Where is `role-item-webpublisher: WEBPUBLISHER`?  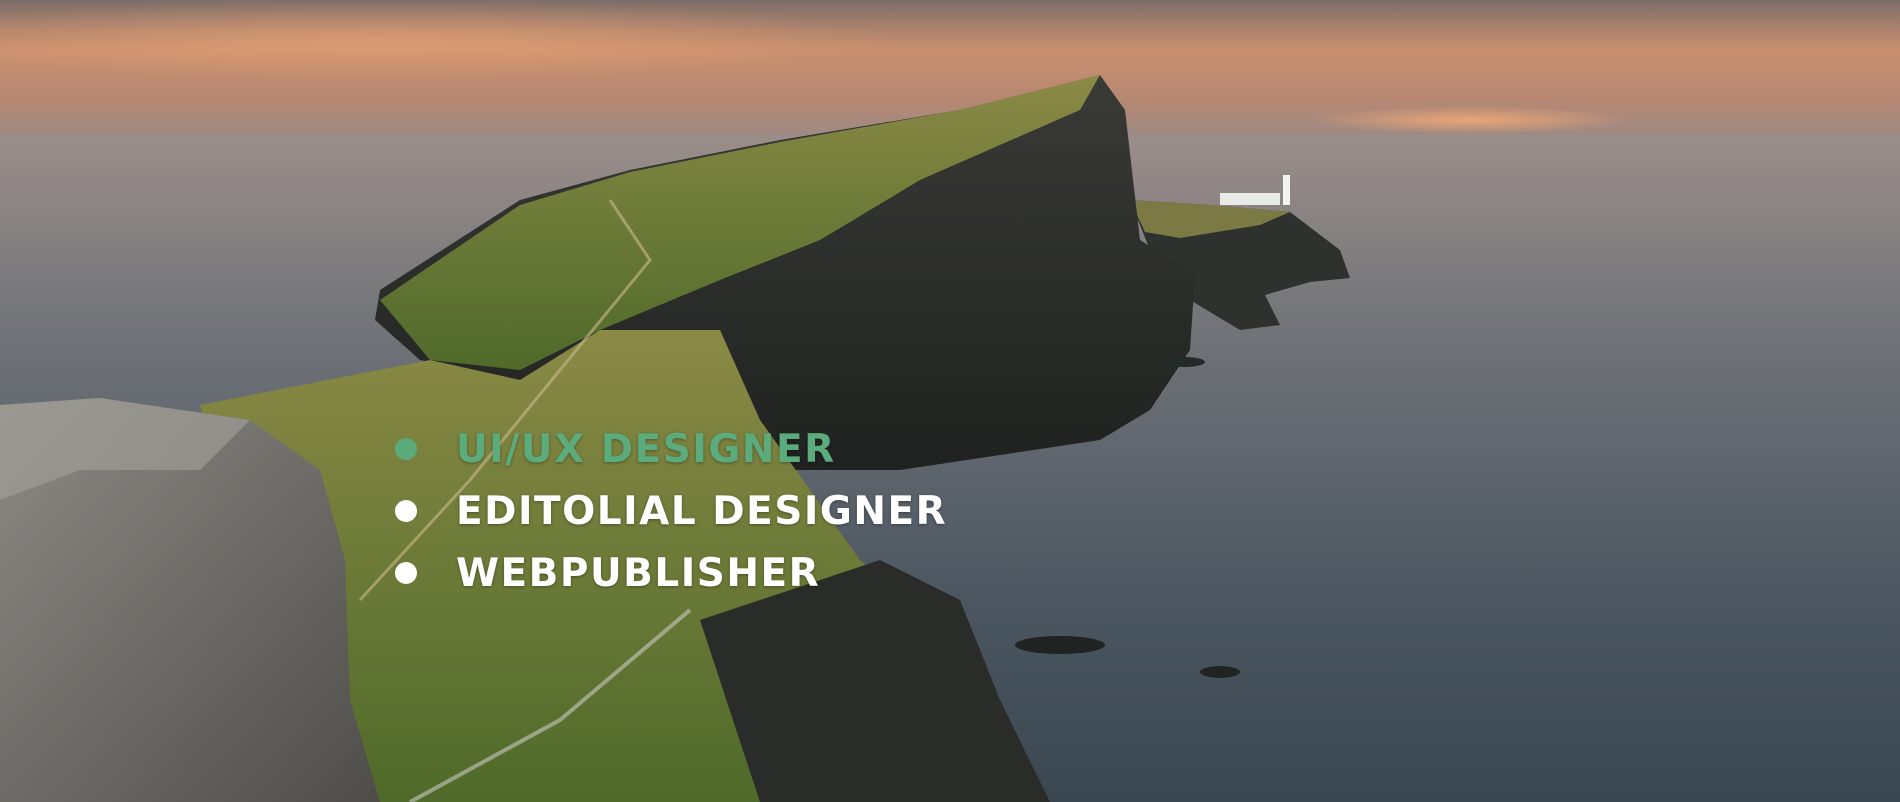
role-item-webpublisher: WEBPUBLISHER is located at coordinates (671, 573).